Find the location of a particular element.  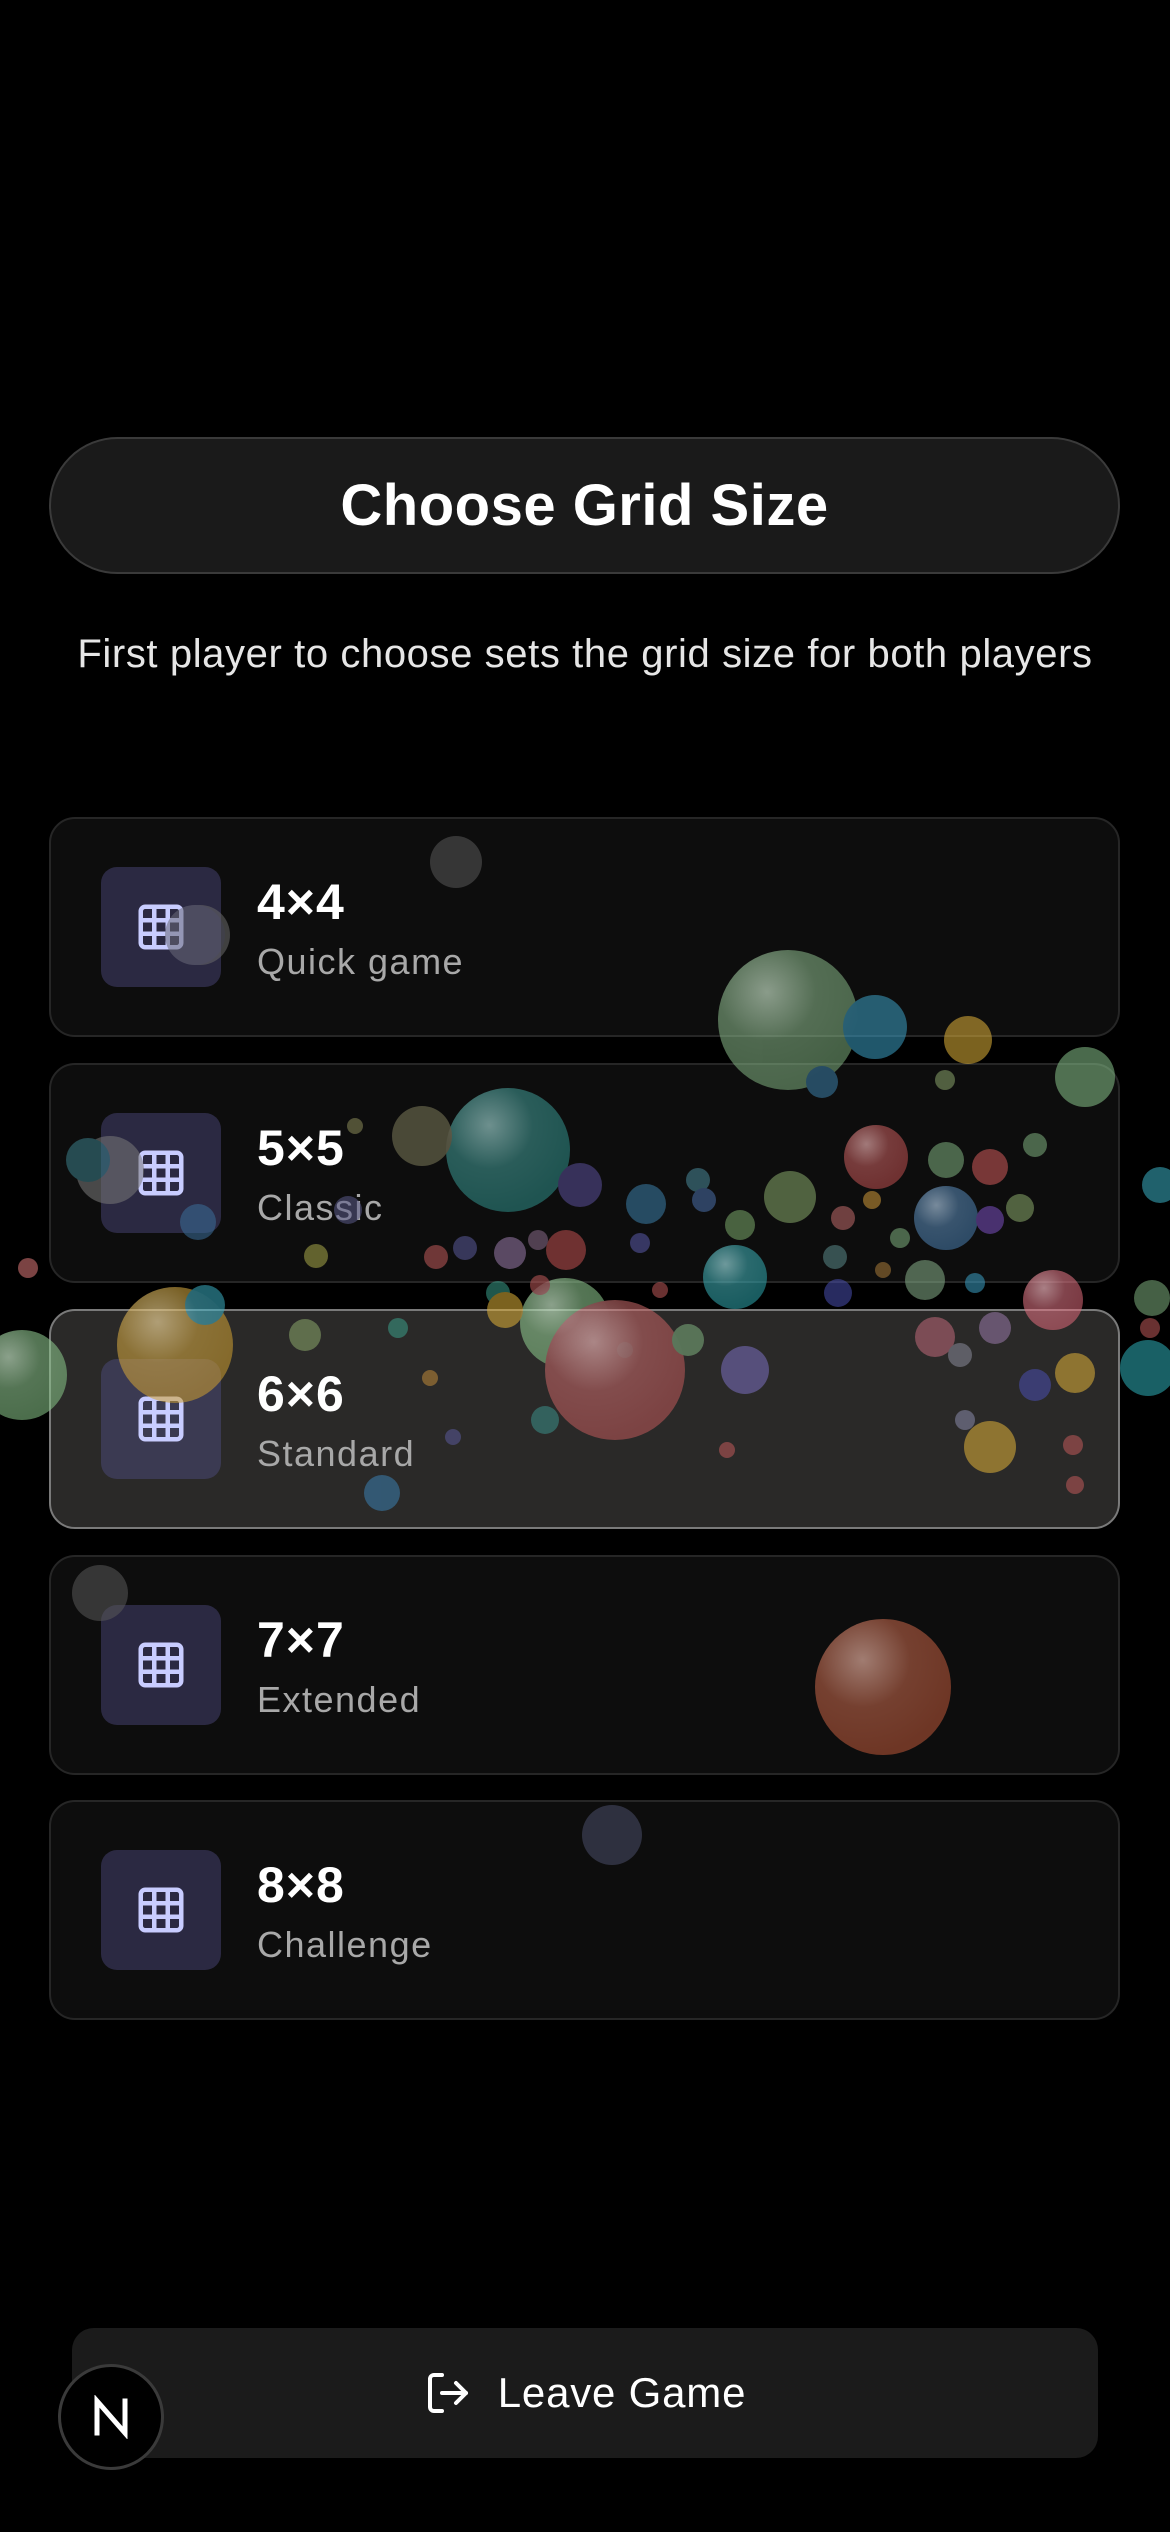

grid-option-size: 6×6 is located at coordinates (301, 1394).